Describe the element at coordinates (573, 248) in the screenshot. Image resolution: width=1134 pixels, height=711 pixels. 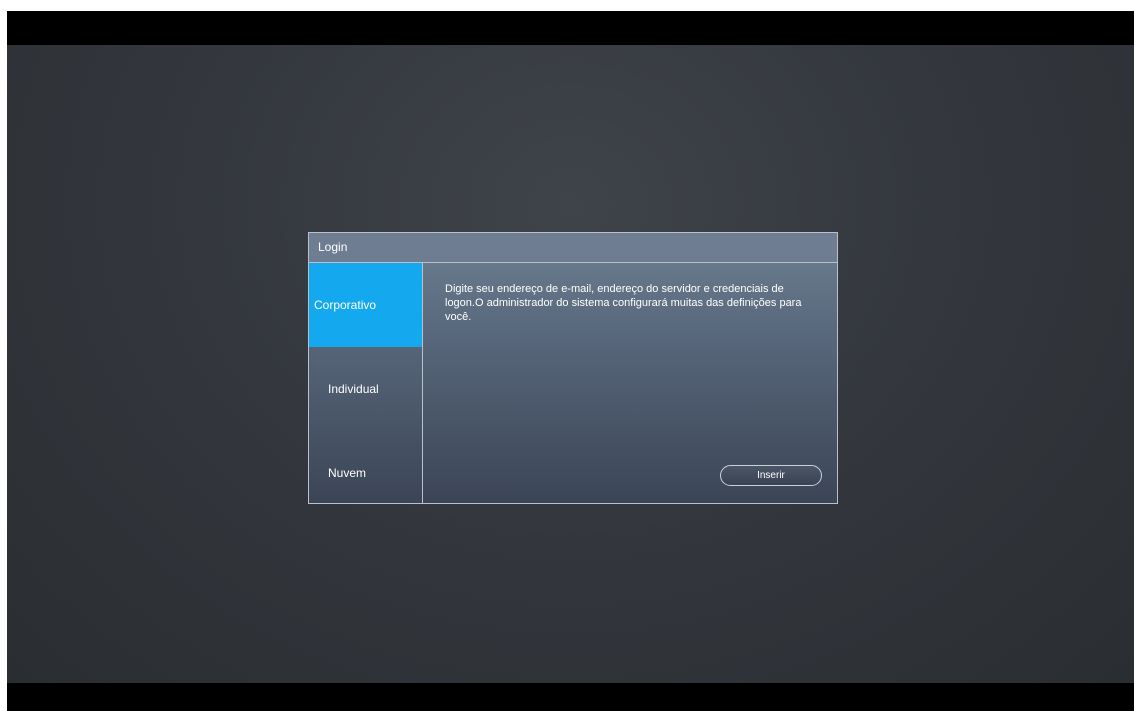
I see `dialog-title: Login` at that location.